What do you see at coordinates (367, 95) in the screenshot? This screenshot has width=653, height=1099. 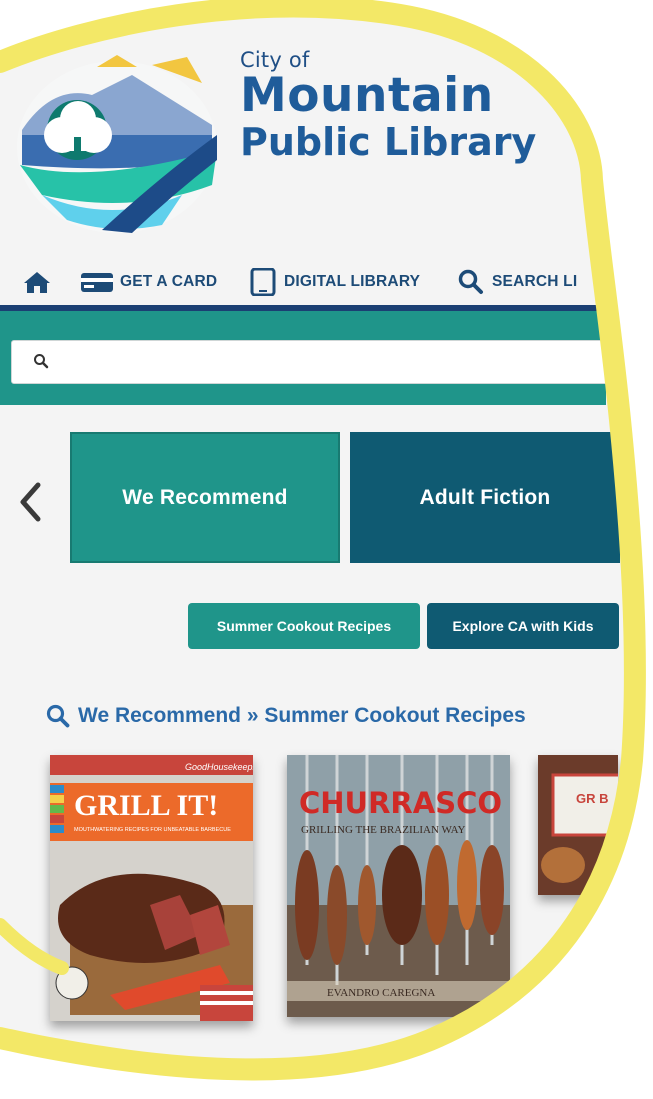 I see `logo-line-mountain: Mountain` at bounding box center [367, 95].